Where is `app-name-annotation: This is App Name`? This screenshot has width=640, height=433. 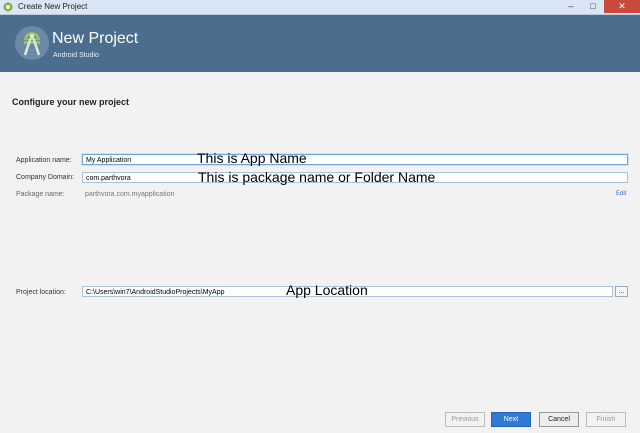 app-name-annotation: This is App Name is located at coordinates (252, 158).